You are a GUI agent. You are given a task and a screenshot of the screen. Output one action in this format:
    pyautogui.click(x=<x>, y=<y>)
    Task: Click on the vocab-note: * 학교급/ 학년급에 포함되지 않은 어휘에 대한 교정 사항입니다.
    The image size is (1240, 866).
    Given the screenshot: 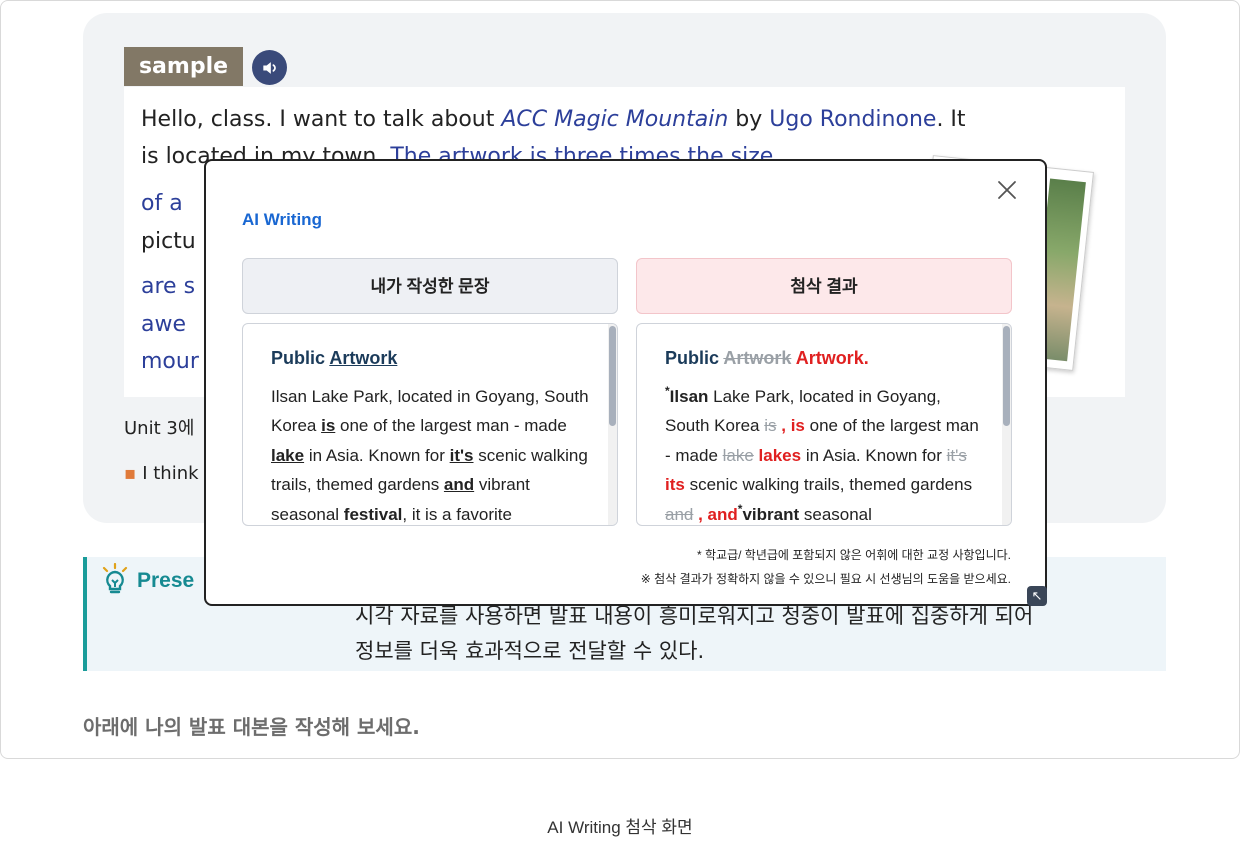 What is the action you would take?
    pyautogui.click(x=853, y=555)
    